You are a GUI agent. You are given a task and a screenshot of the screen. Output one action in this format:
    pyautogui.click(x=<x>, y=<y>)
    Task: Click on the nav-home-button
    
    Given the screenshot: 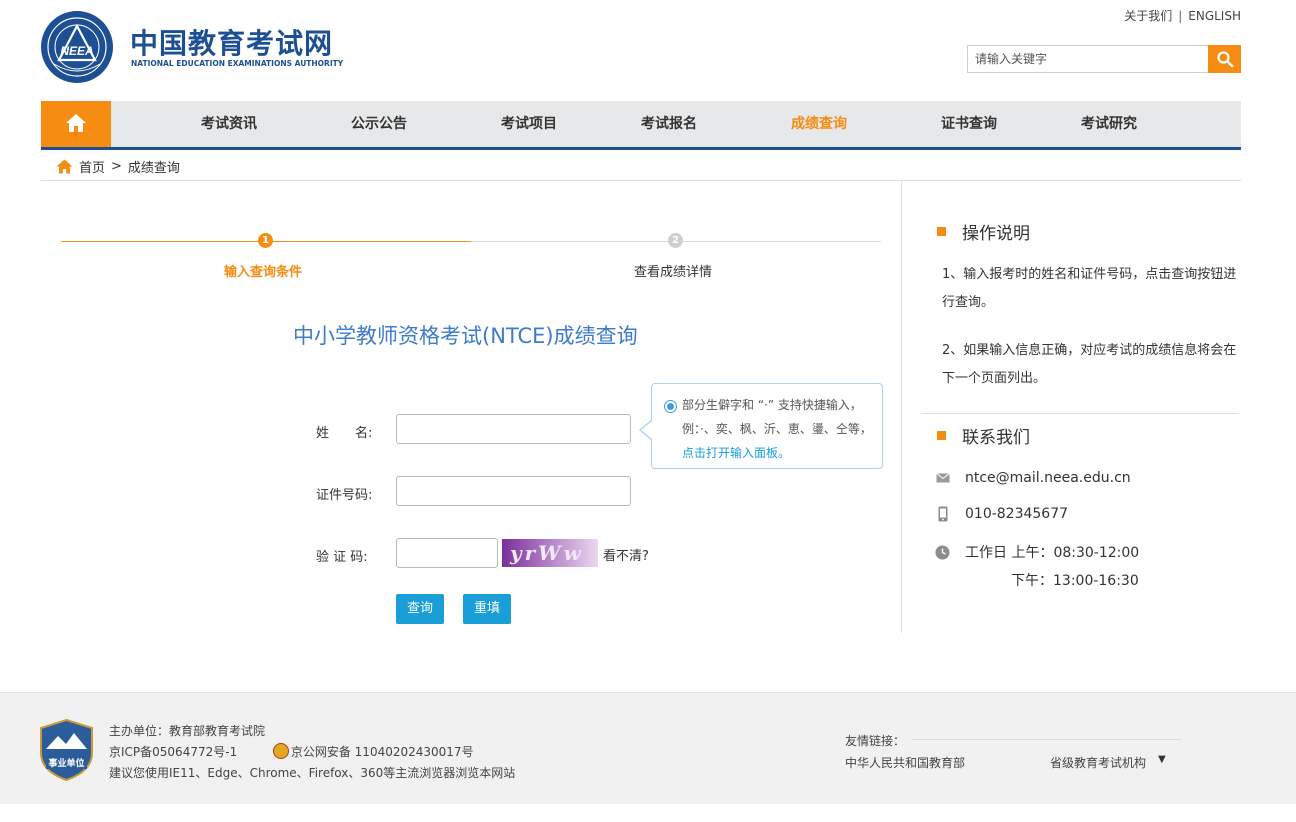 What is the action you would take?
    pyautogui.click(x=76, y=124)
    